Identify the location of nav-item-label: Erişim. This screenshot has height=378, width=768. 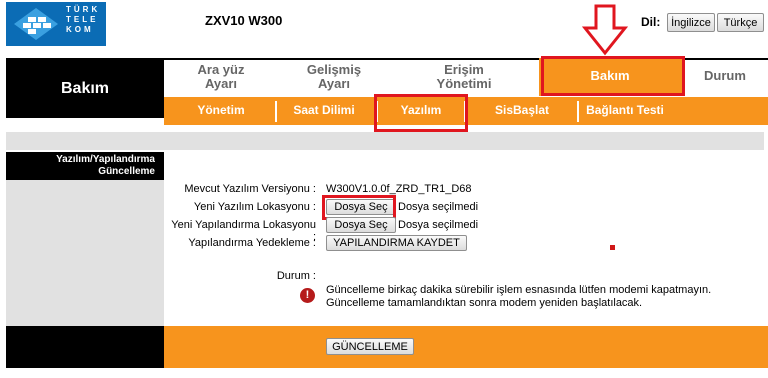
(464, 69).